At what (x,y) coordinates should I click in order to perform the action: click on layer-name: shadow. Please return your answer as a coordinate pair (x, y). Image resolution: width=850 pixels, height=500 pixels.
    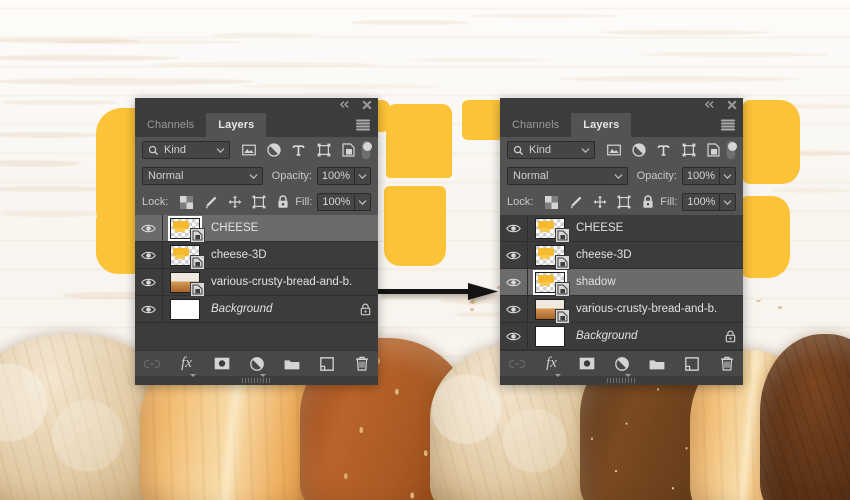
    Looking at the image, I should click on (596, 282).